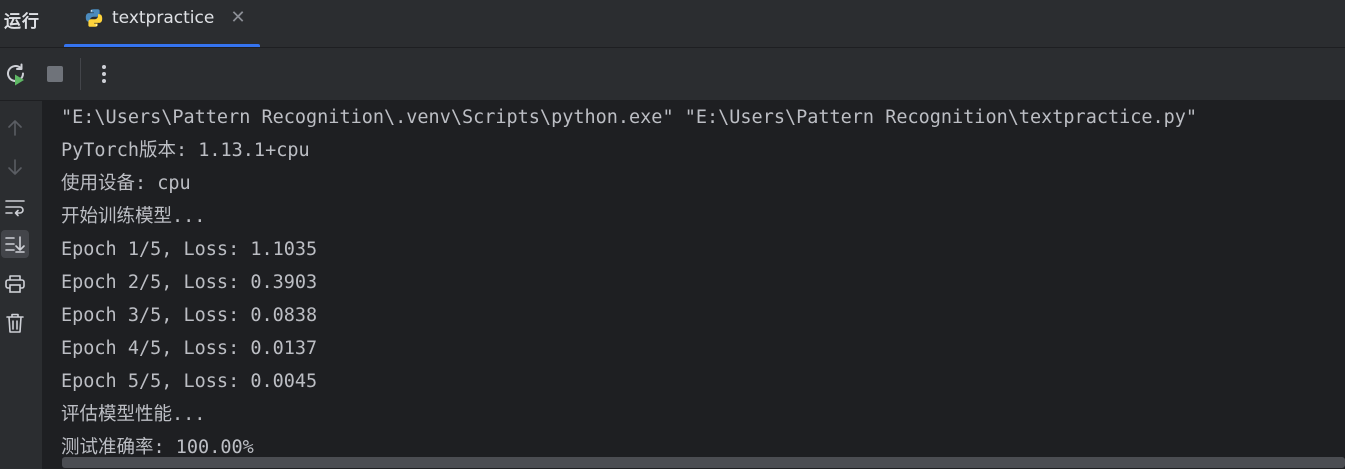 This screenshot has height=469, width=1345. I want to click on close-icon: ✕, so click(238, 18).